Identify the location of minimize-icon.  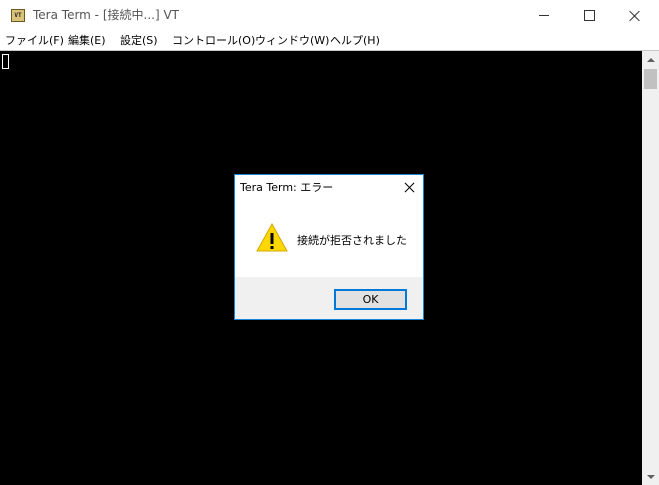
(544, 15).